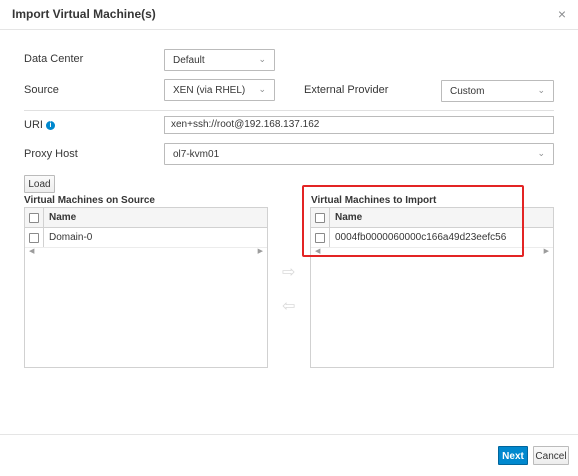 This screenshot has height=476, width=578. What do you see at coordinates (551, 455) in the screenshot?
I see `cancel-button: Cancel` at bounding box center [551, 455].